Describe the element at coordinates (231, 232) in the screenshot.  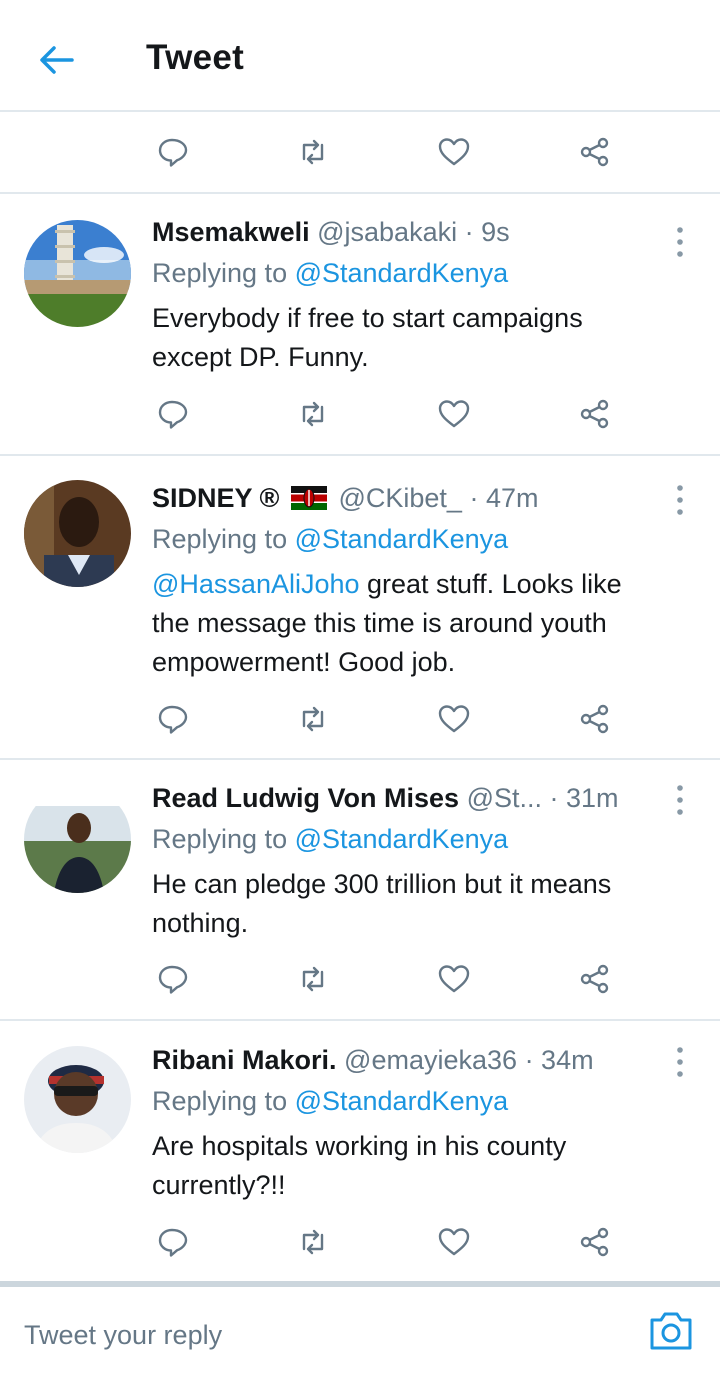
I see `display-name: Msemakweli` at that location.